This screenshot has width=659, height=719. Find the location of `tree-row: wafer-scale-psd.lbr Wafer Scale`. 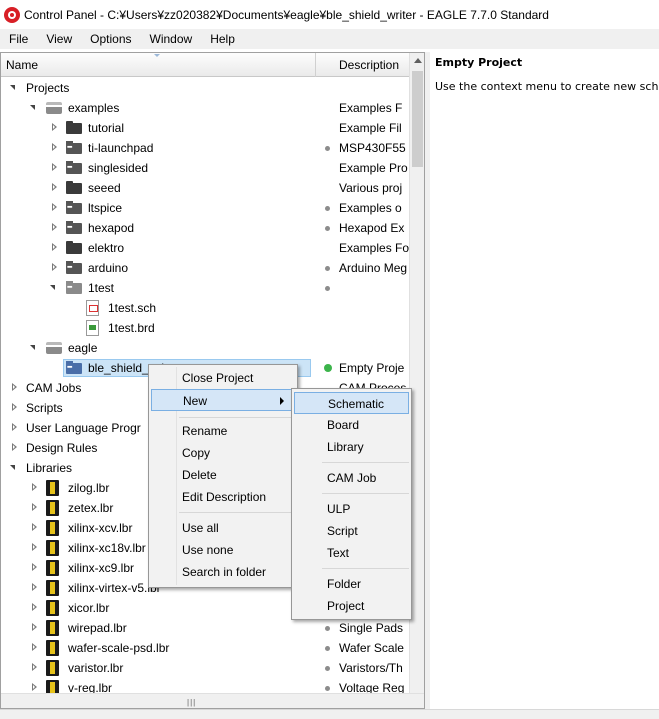

tree-row: wafer-scale-psd.lbr Wafer Scale is located at coordinates (205, 648).